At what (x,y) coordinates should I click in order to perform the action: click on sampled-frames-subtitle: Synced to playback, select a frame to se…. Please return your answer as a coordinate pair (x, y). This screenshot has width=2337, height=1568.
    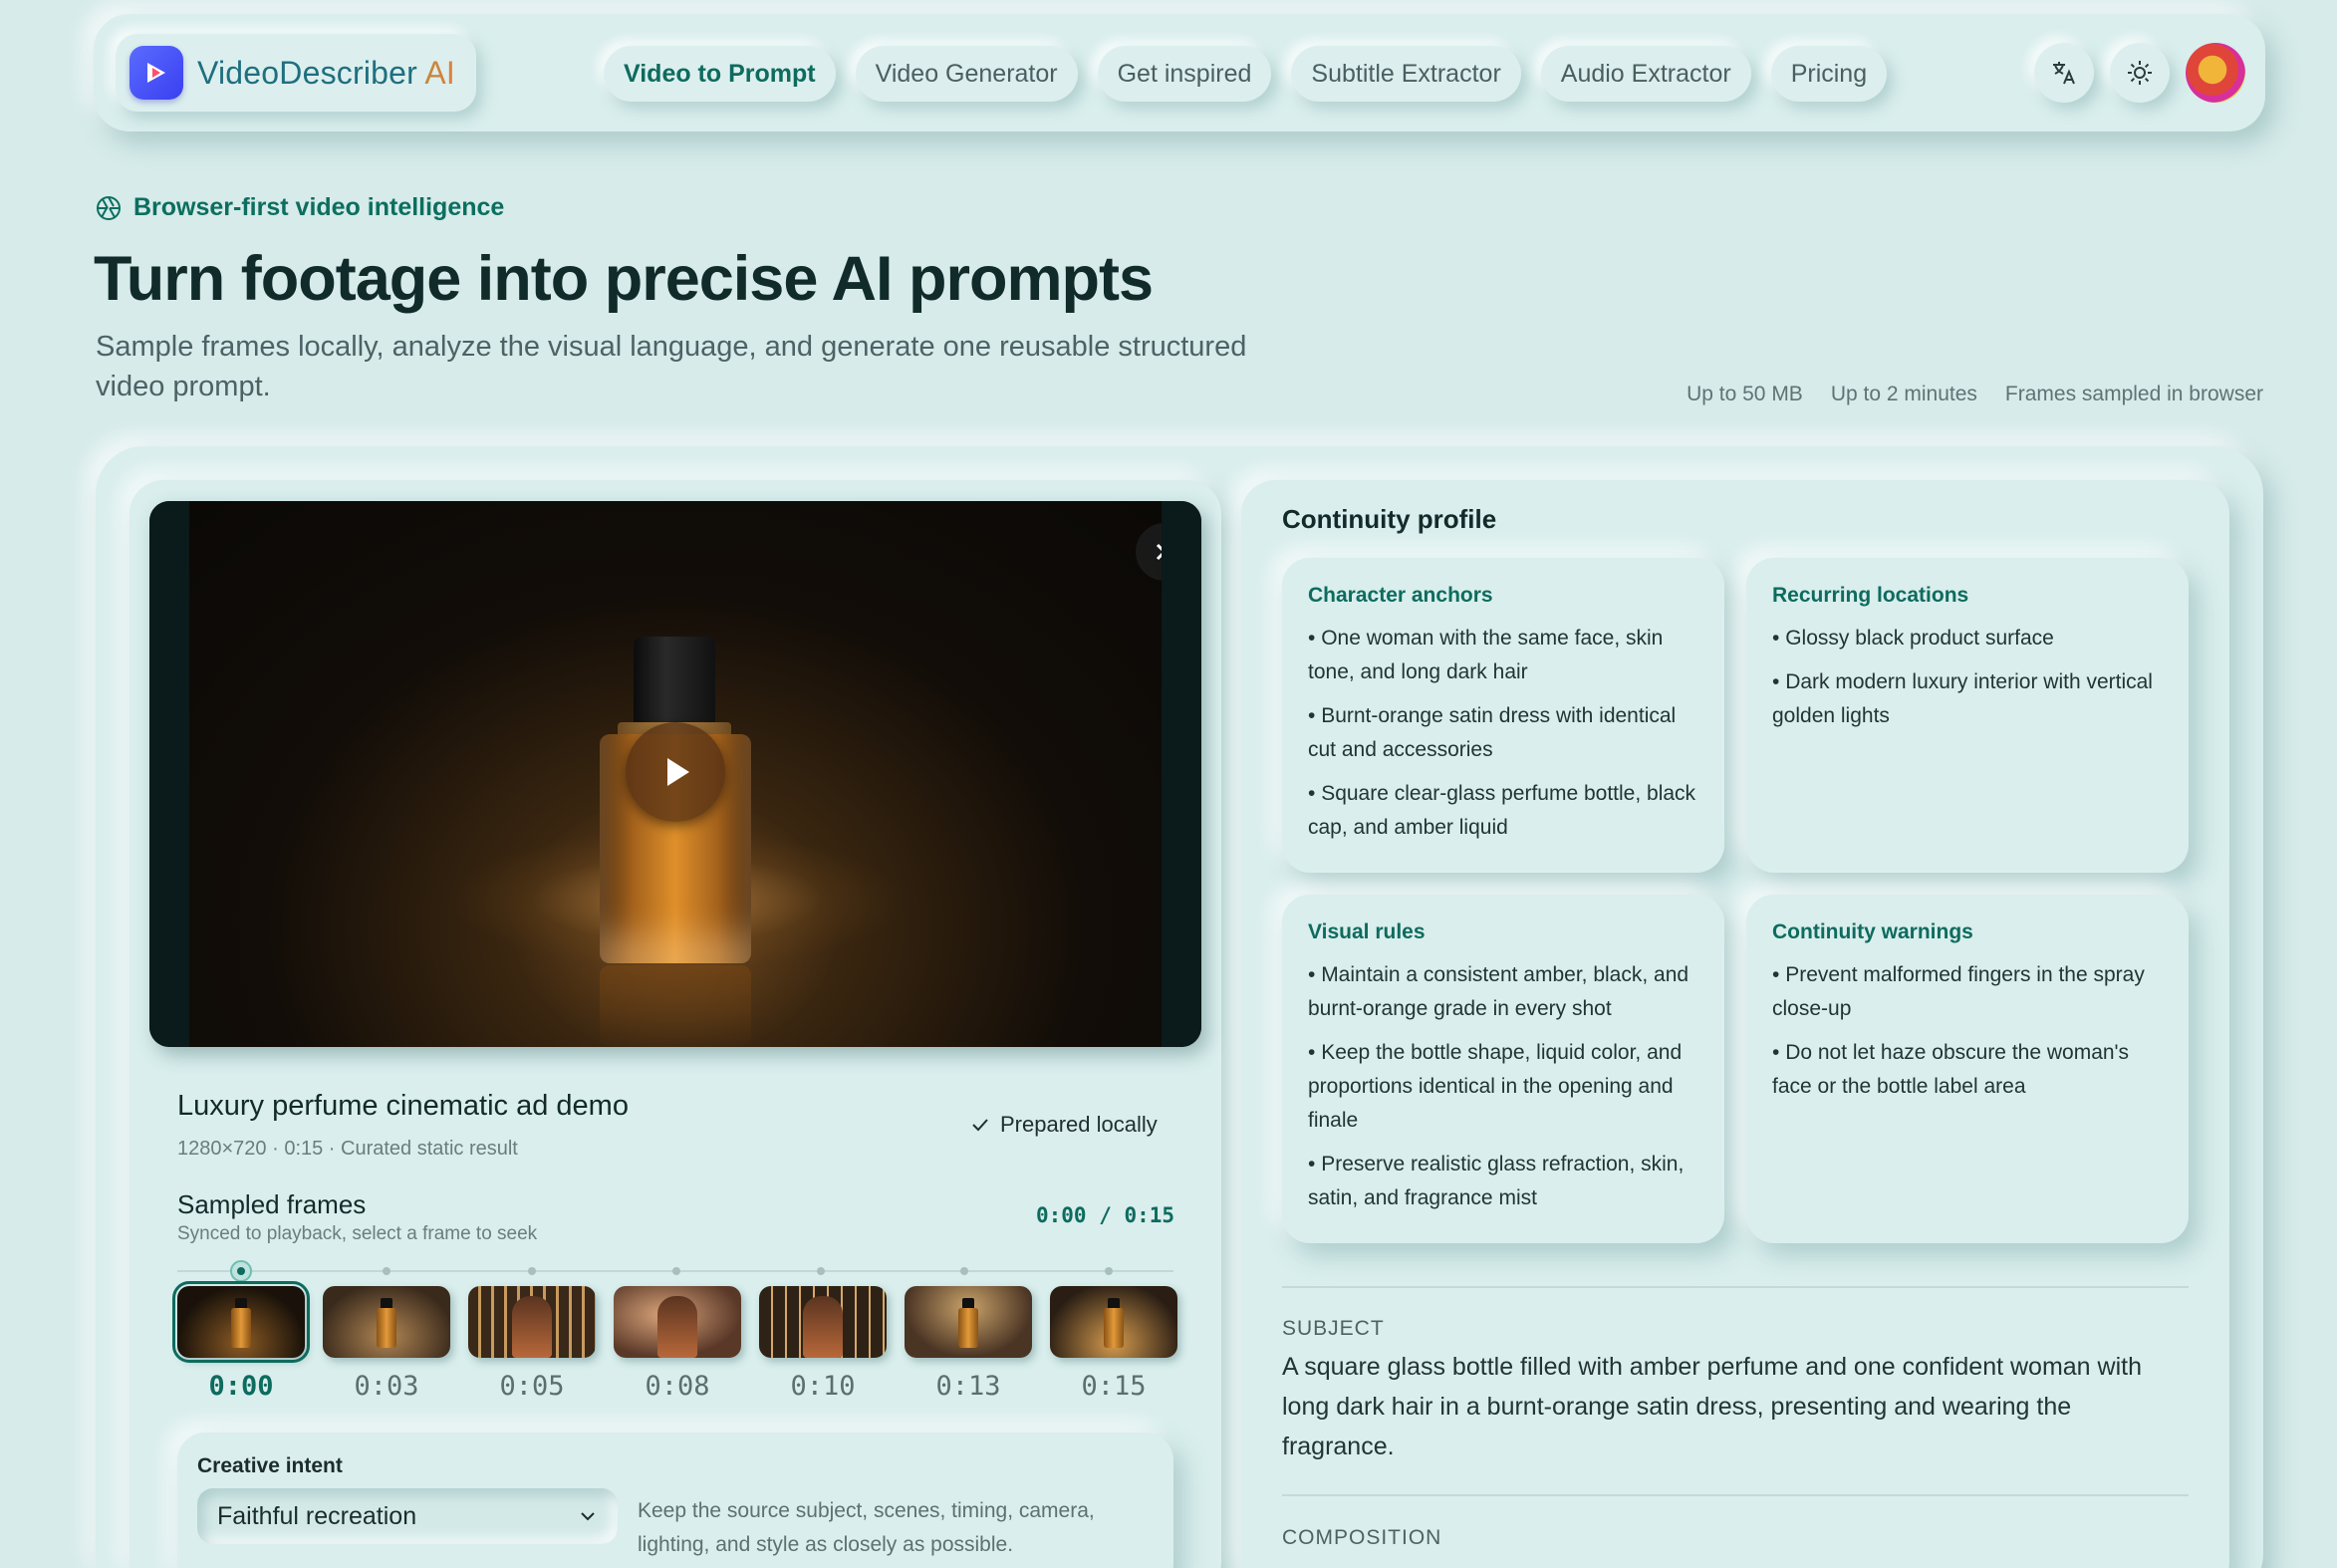
    Looking at the image, I should click on (357, 1233).